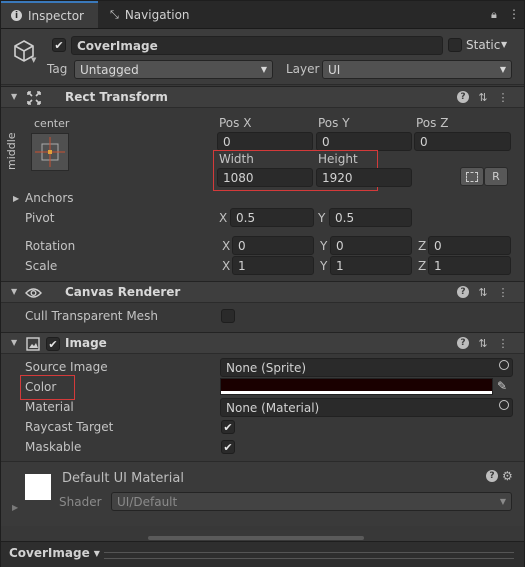 This screenshot has width=525, height=567. Describe the element at coordinates (273, 245) in the screenshot. I see `rotation-x-field: 0` at that location.